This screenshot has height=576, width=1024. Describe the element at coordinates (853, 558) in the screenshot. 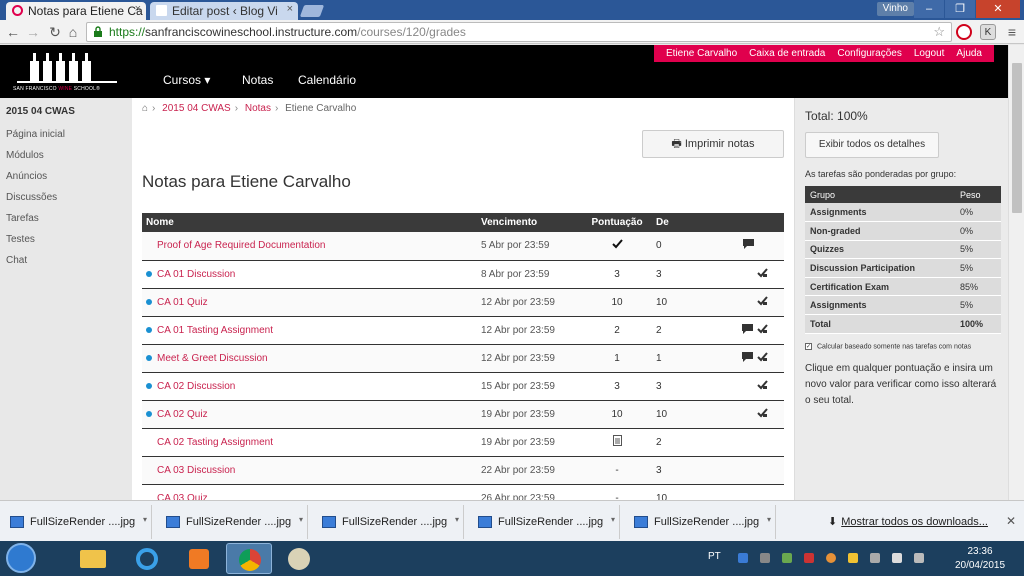

I see `drive-icon` at that location.